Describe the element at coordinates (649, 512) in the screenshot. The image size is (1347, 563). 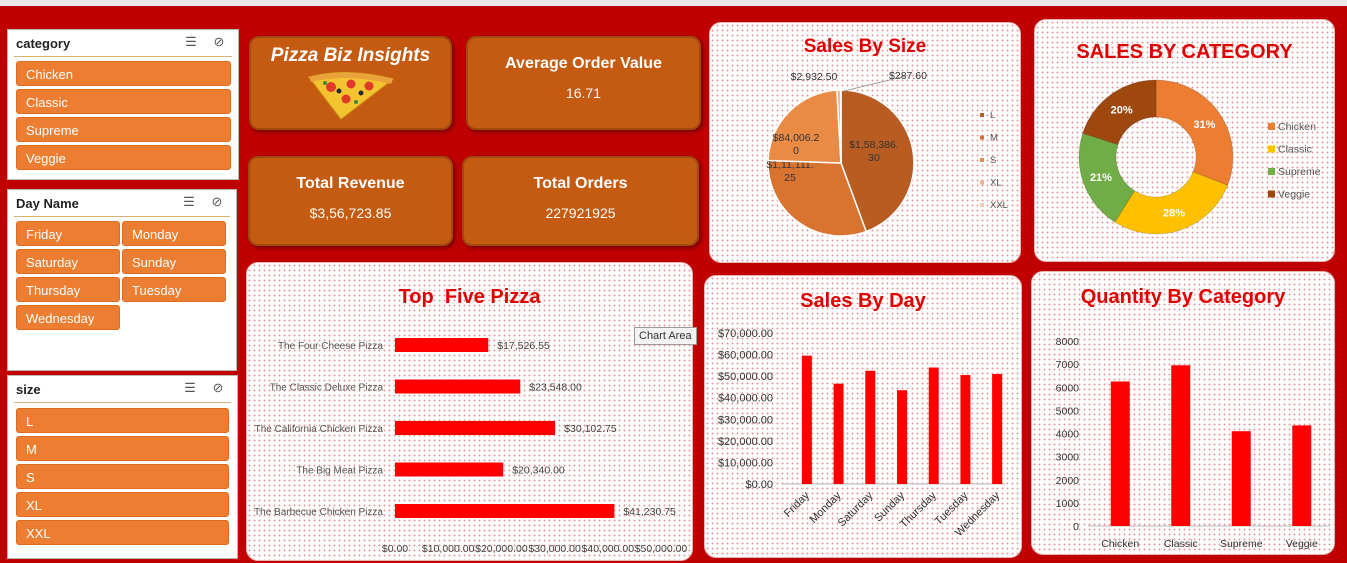
I see `data-label: $41,230.75` at that location.